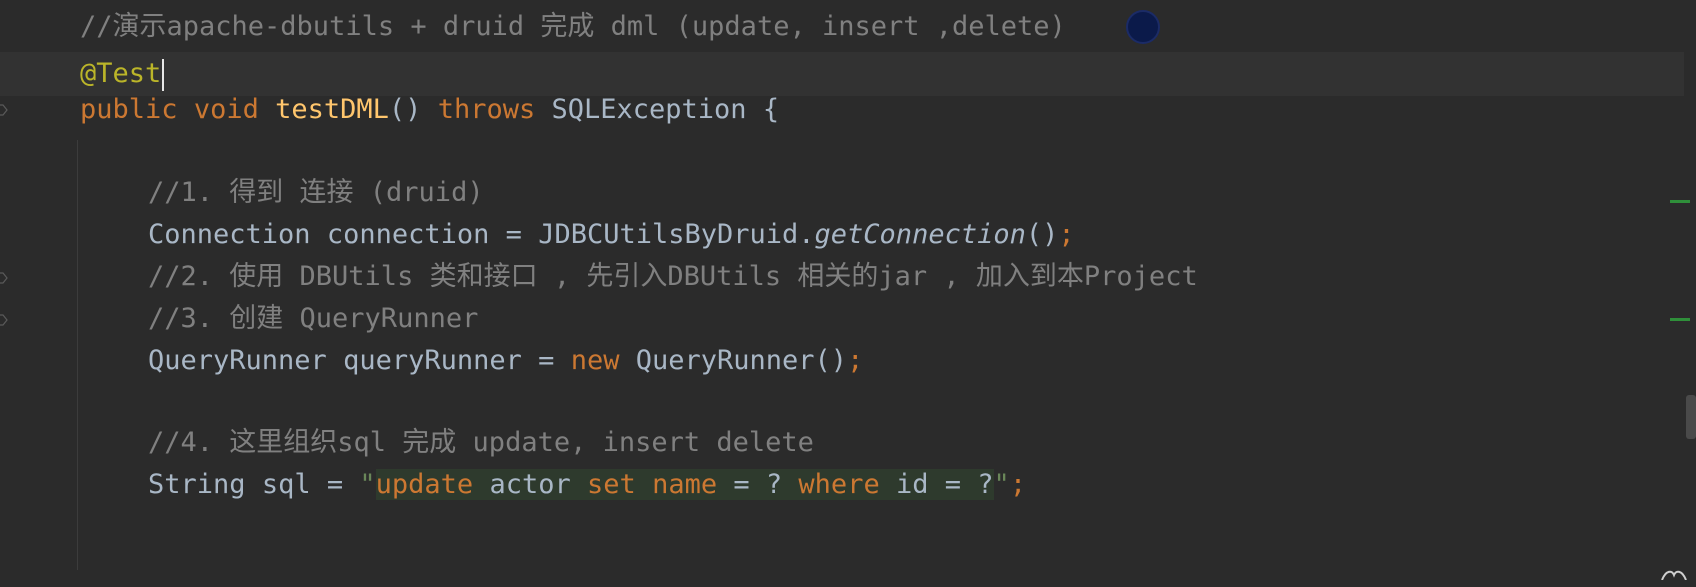 This screenshot has height=587, width=1696. I want to click on code-line: //4. 这里组织sql 完成 update, insert delete, so click(481, 443).